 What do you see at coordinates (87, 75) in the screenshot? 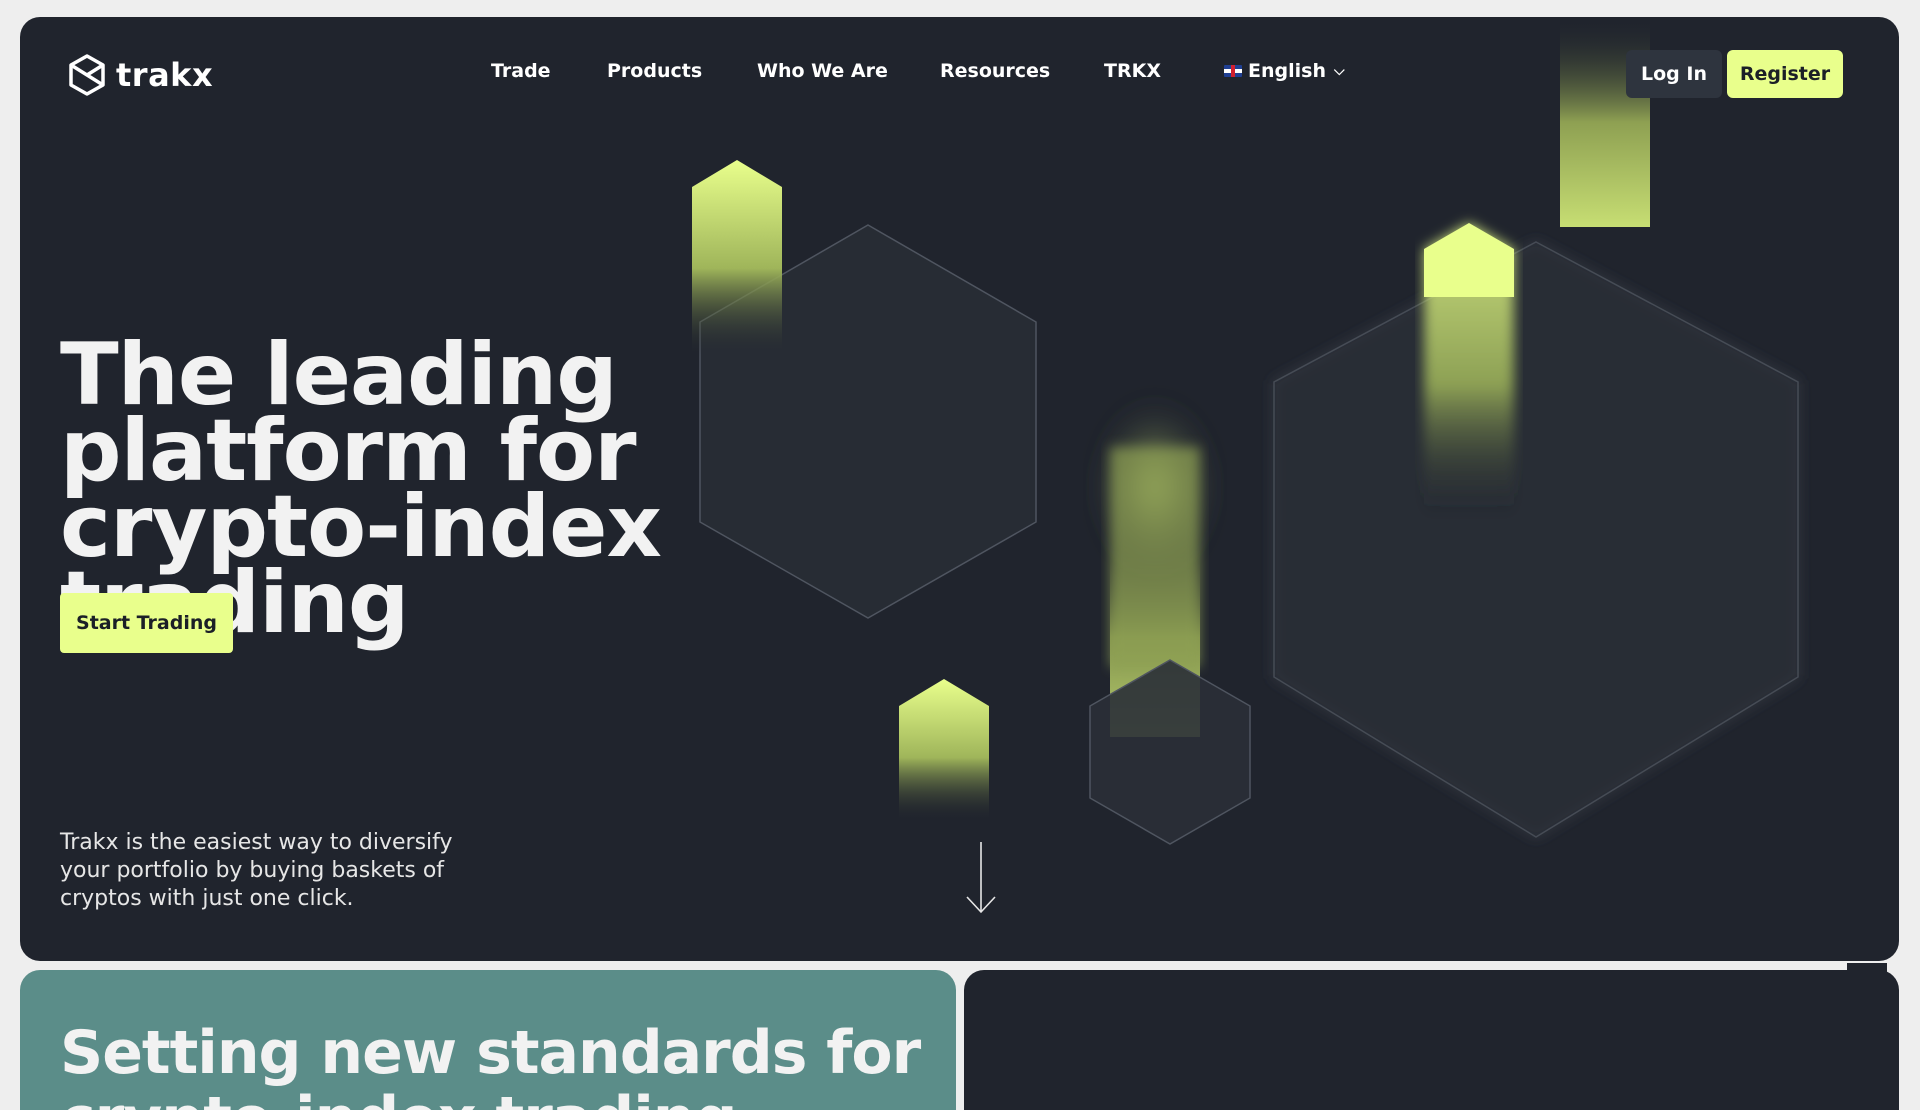
I see `trakx-logo-icon` at bounding box center [87, 75].